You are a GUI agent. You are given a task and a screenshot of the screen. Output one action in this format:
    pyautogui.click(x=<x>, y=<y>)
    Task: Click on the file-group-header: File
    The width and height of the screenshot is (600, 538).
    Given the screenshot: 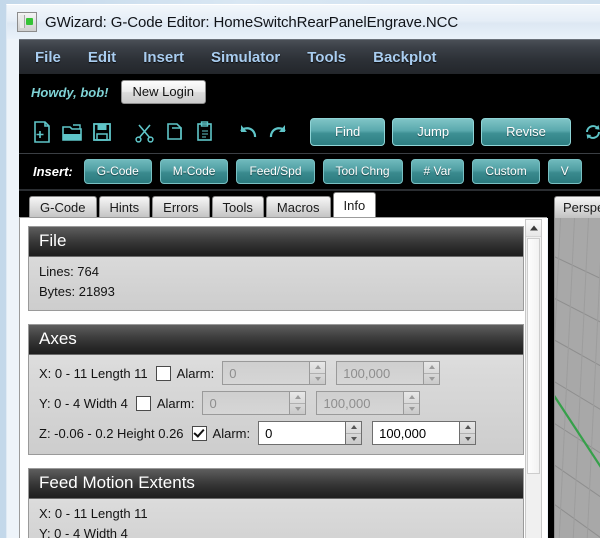 What is the action you would take?
    pyautogui.click(x=276, y=242)
    